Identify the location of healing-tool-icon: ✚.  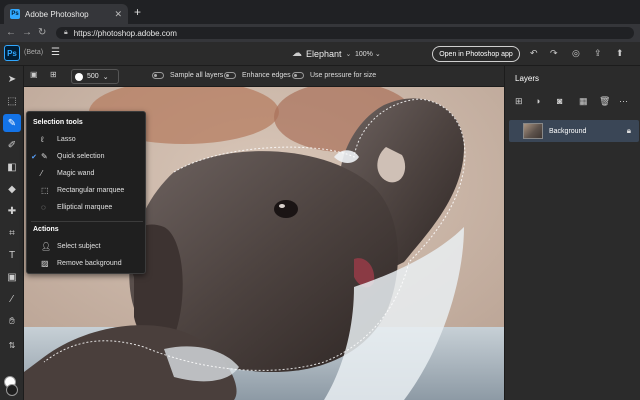
(12, 211).